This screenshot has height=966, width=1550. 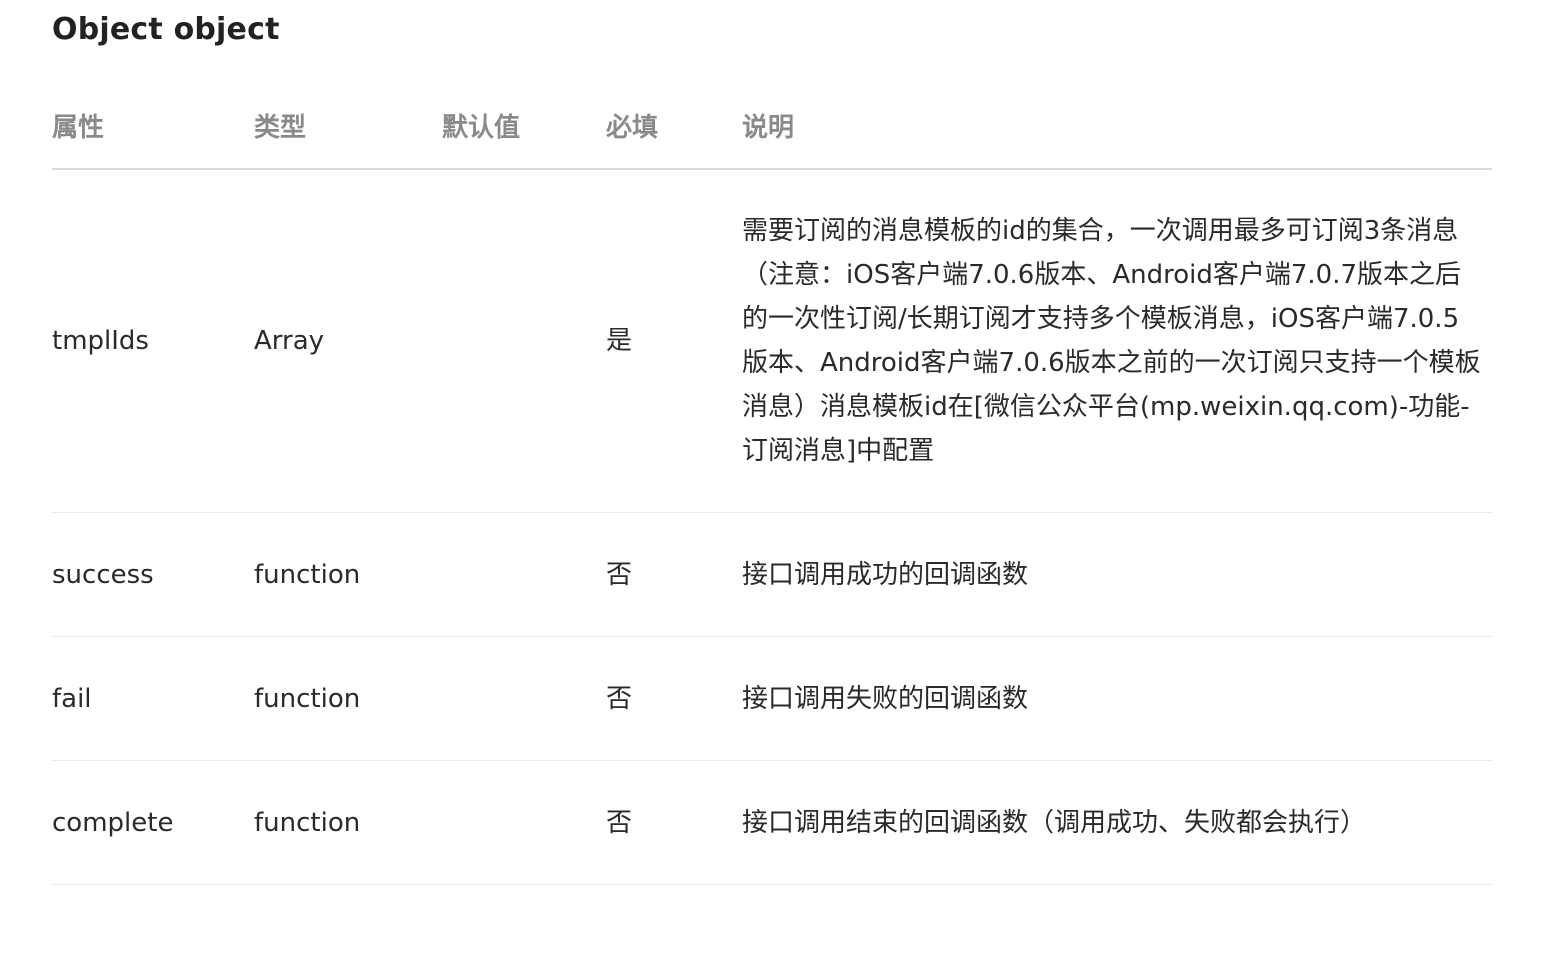 What do you see at coordinates (100, 341) in the screenshot?
I see `cell-property: tmplIds` at bounding box center [100, 341].